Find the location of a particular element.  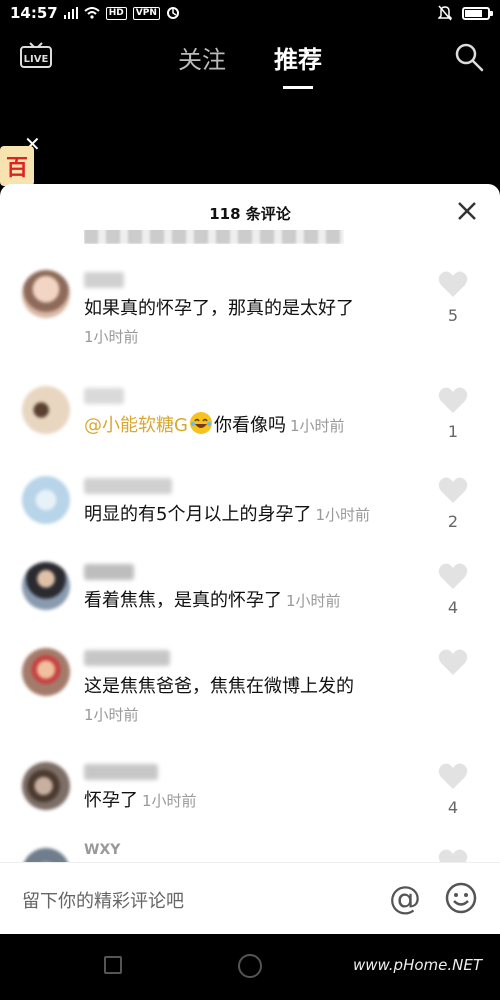

scrolled-partial-comment is located at coordinates (214, 237).